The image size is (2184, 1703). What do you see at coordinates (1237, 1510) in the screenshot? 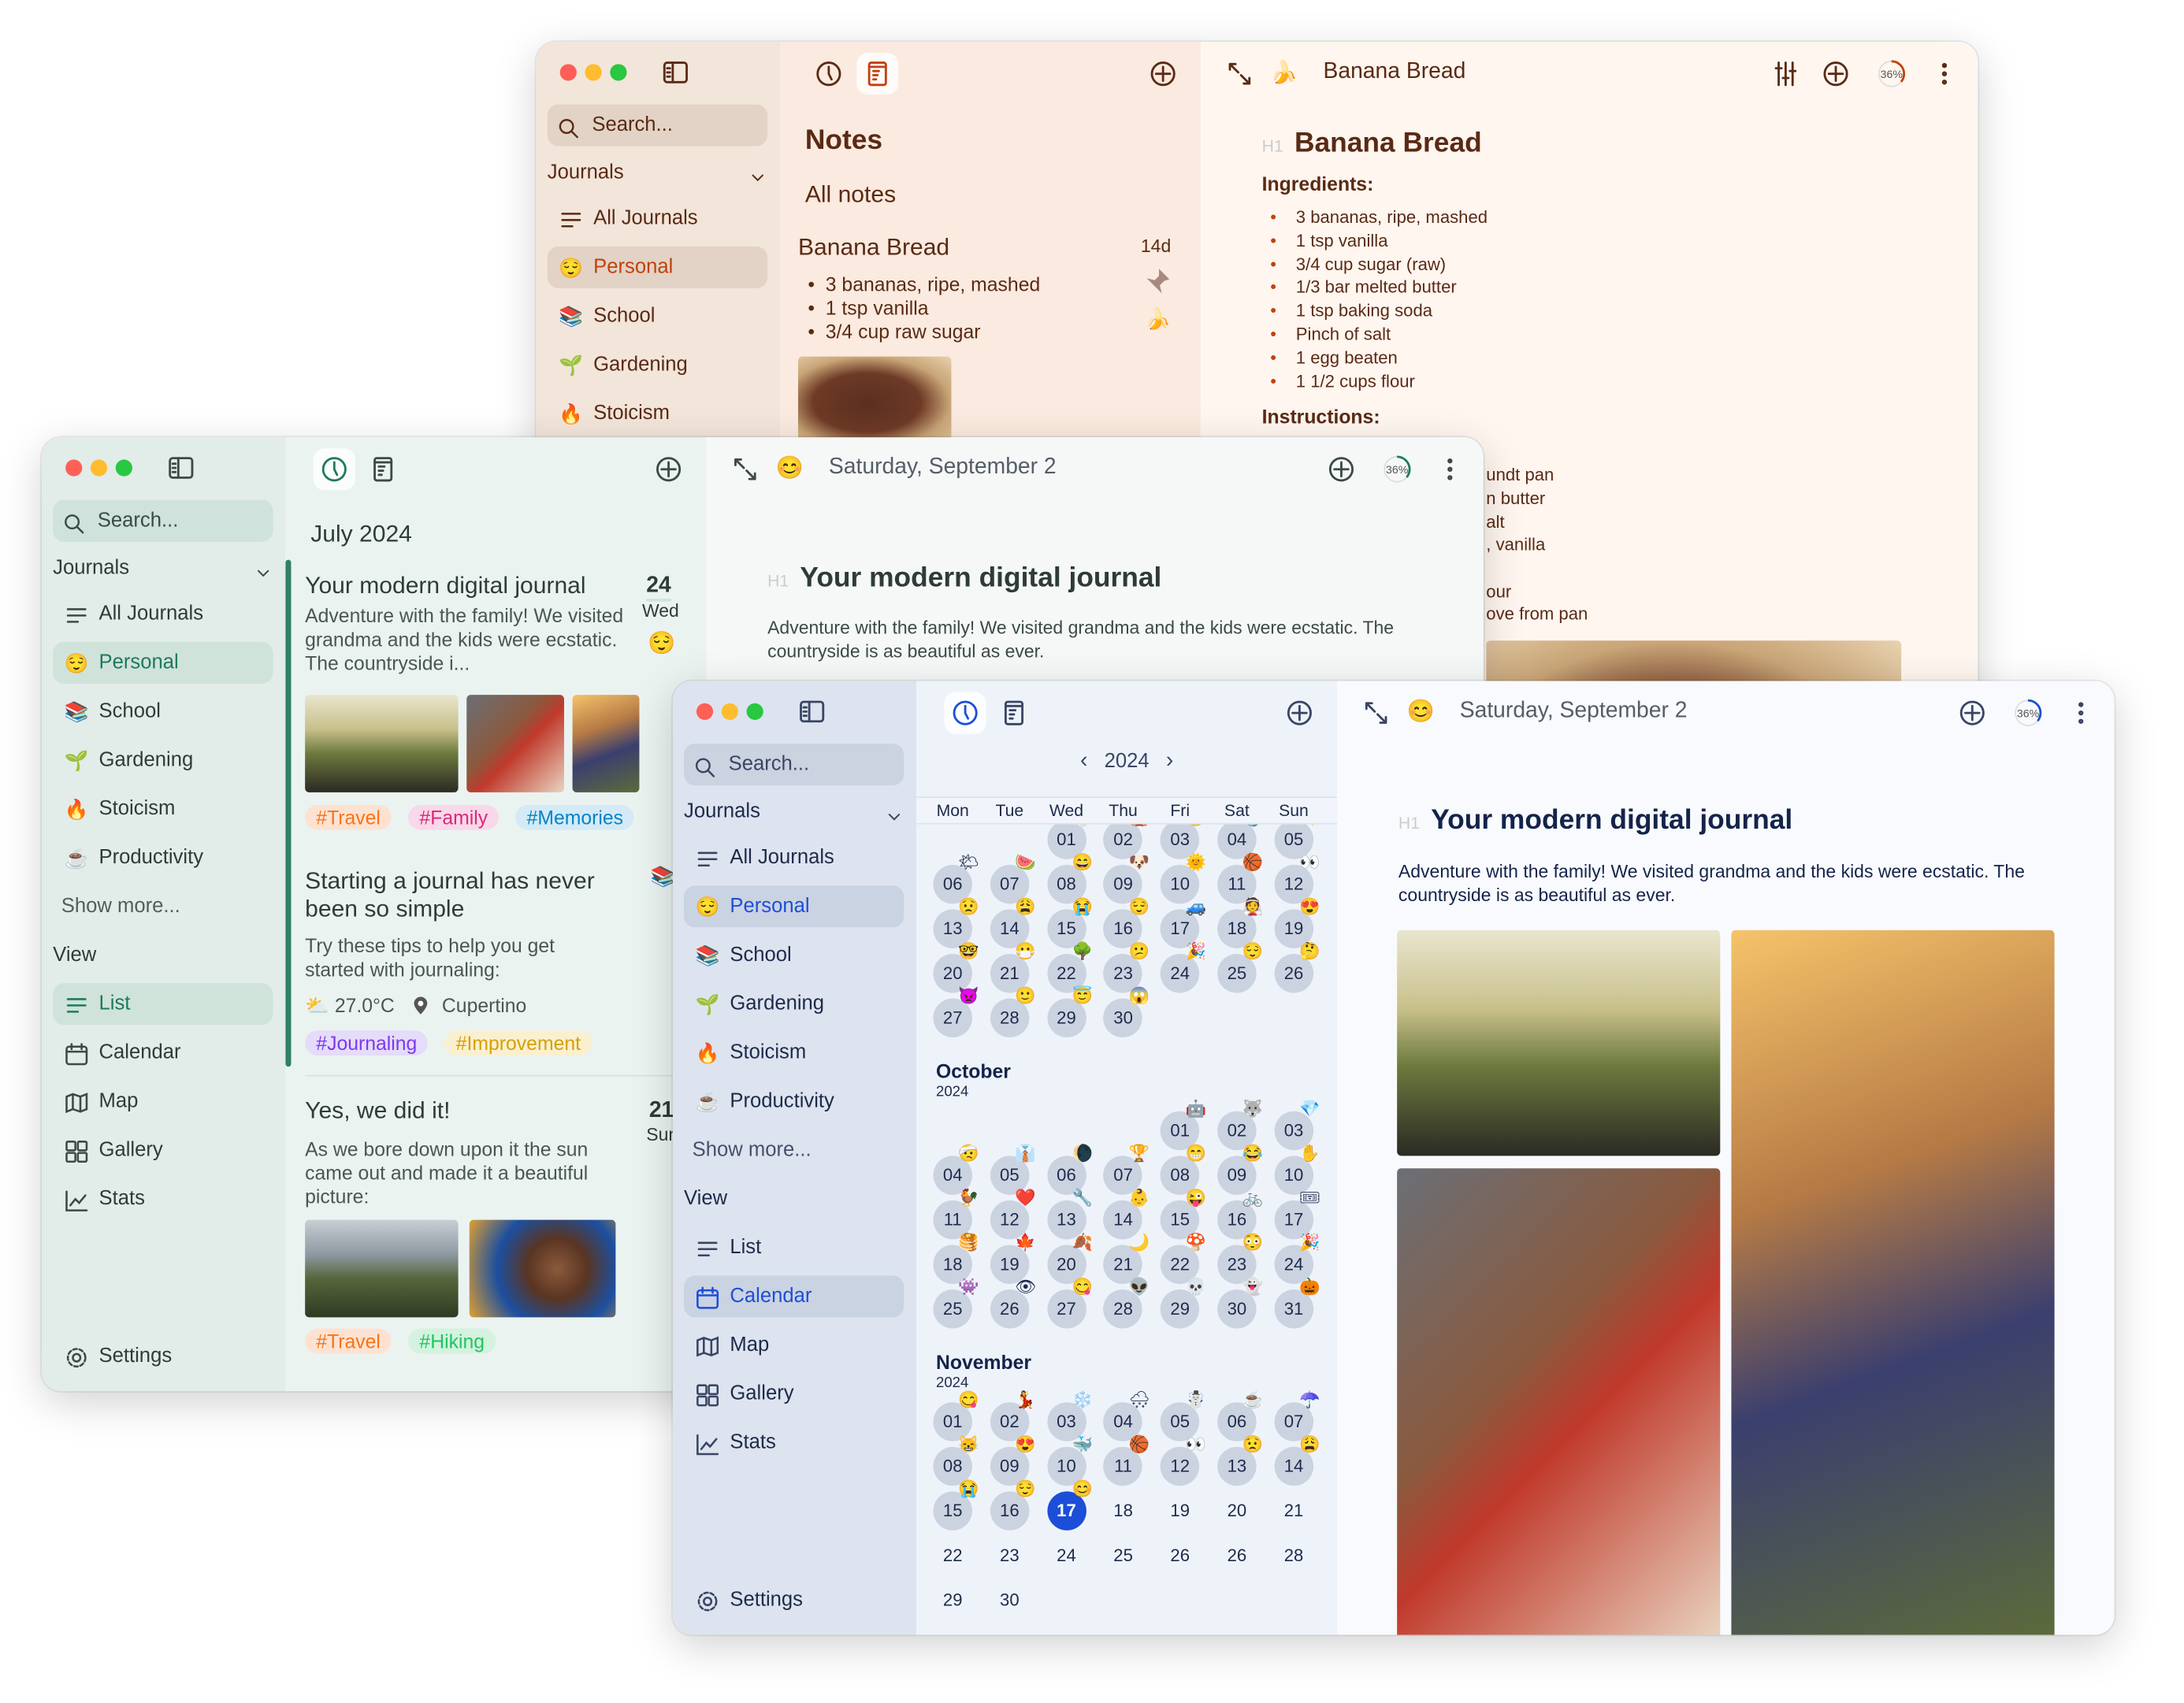
I see `calendar-day: 20` at bounding box center [1237, 1510].